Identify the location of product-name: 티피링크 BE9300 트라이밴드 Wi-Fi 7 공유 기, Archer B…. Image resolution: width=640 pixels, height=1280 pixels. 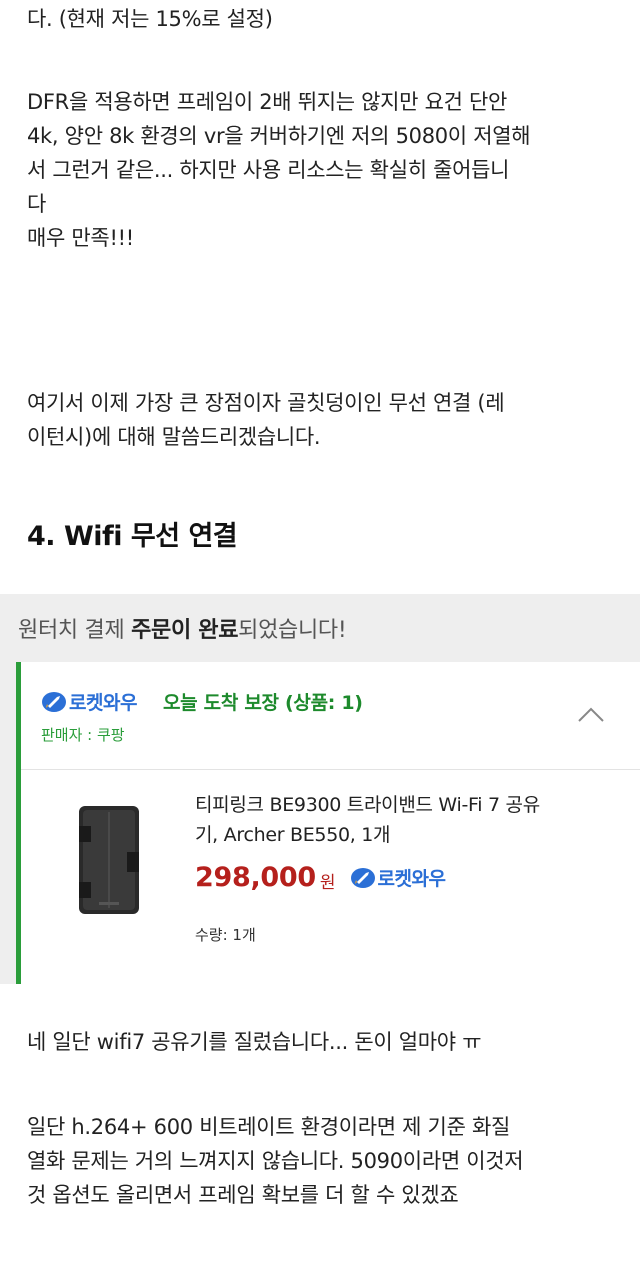
(405, 820).